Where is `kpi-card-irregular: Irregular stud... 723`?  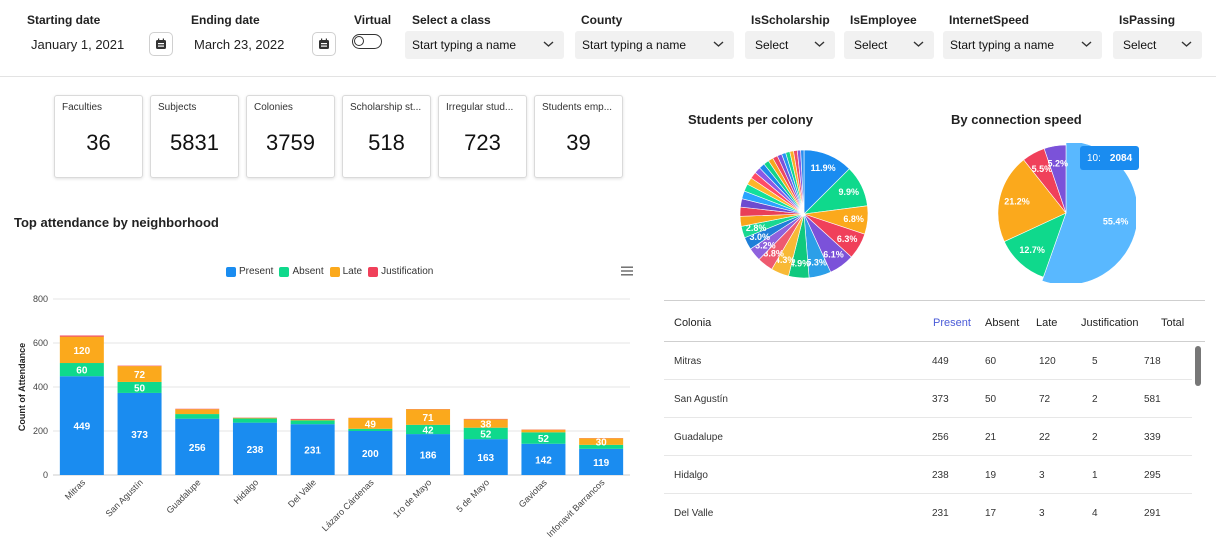
kpi-card-irregular: Irregular stud... 723 is located at coordinates (482, 136).